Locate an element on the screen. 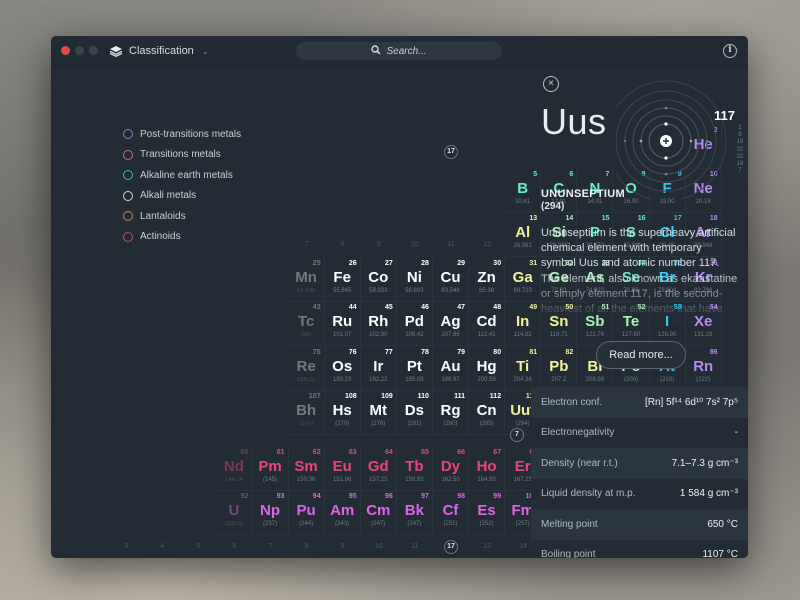 The image size is (800, 600). shell-count: 18 is located at coordinates (740, 164).